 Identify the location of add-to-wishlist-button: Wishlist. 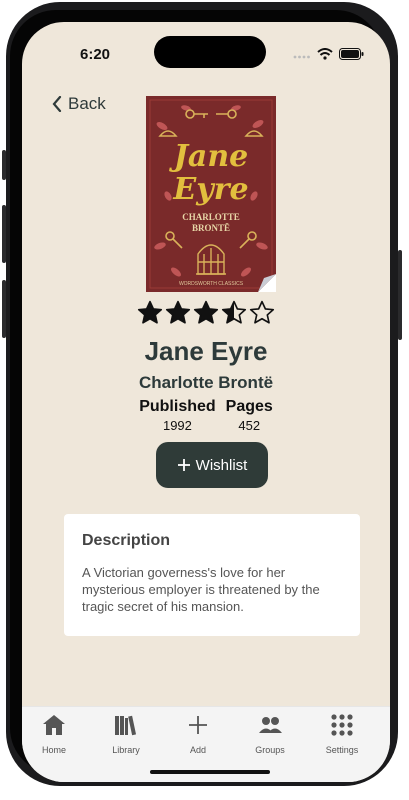
(212, 465).